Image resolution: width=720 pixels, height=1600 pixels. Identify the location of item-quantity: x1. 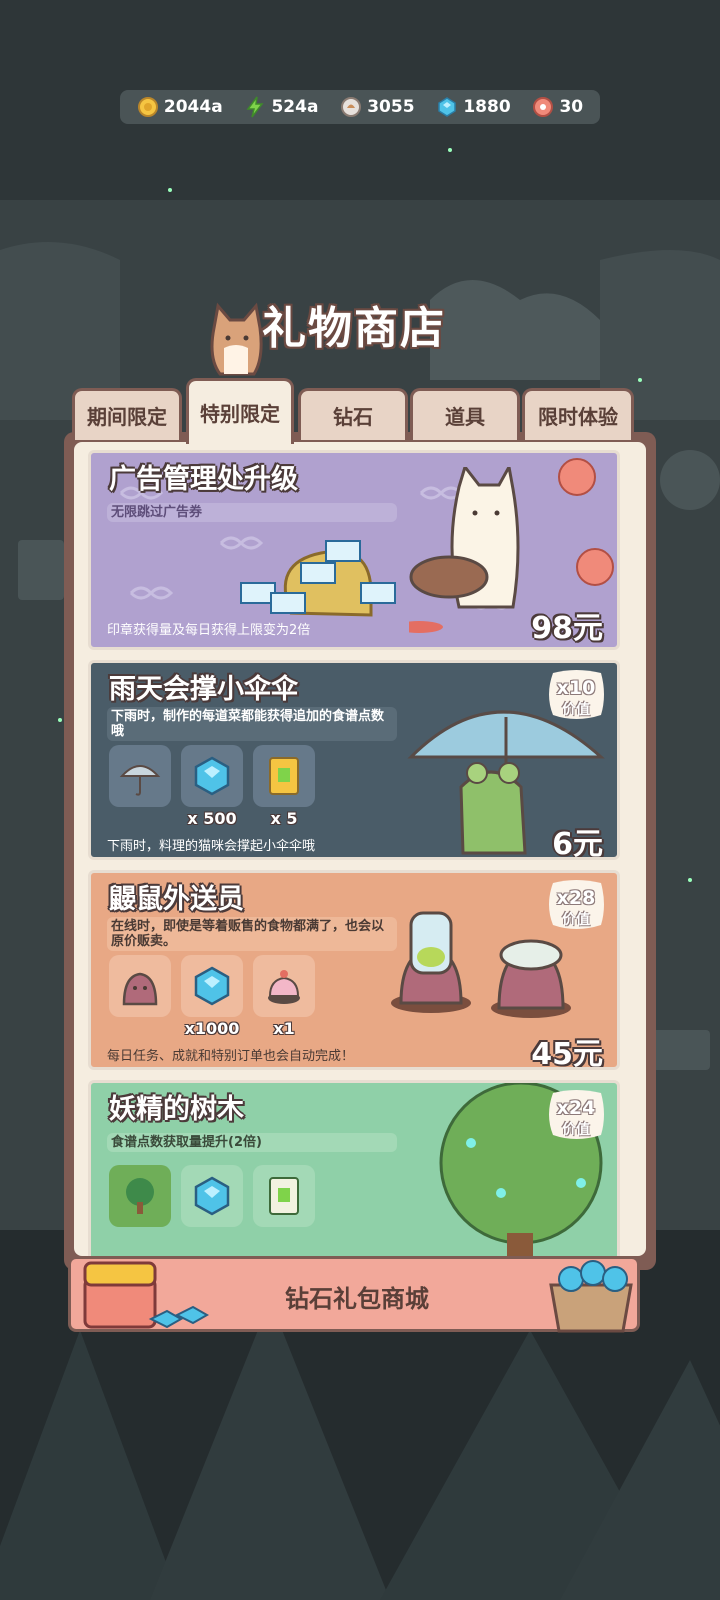
(284, 1028).